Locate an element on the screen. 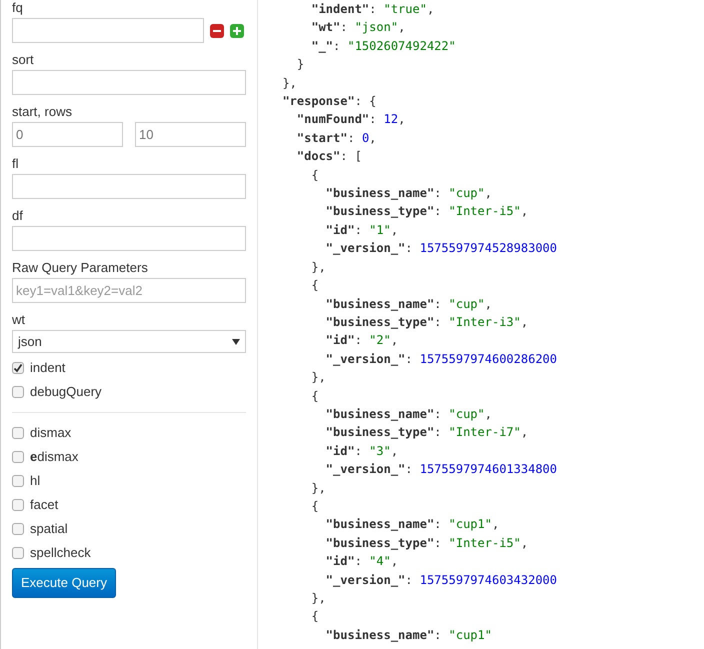 The height and width of the screenshot is (649, 704). raw-query-field: key1=val1&key2=val2 is located at coordinates (129, 290).